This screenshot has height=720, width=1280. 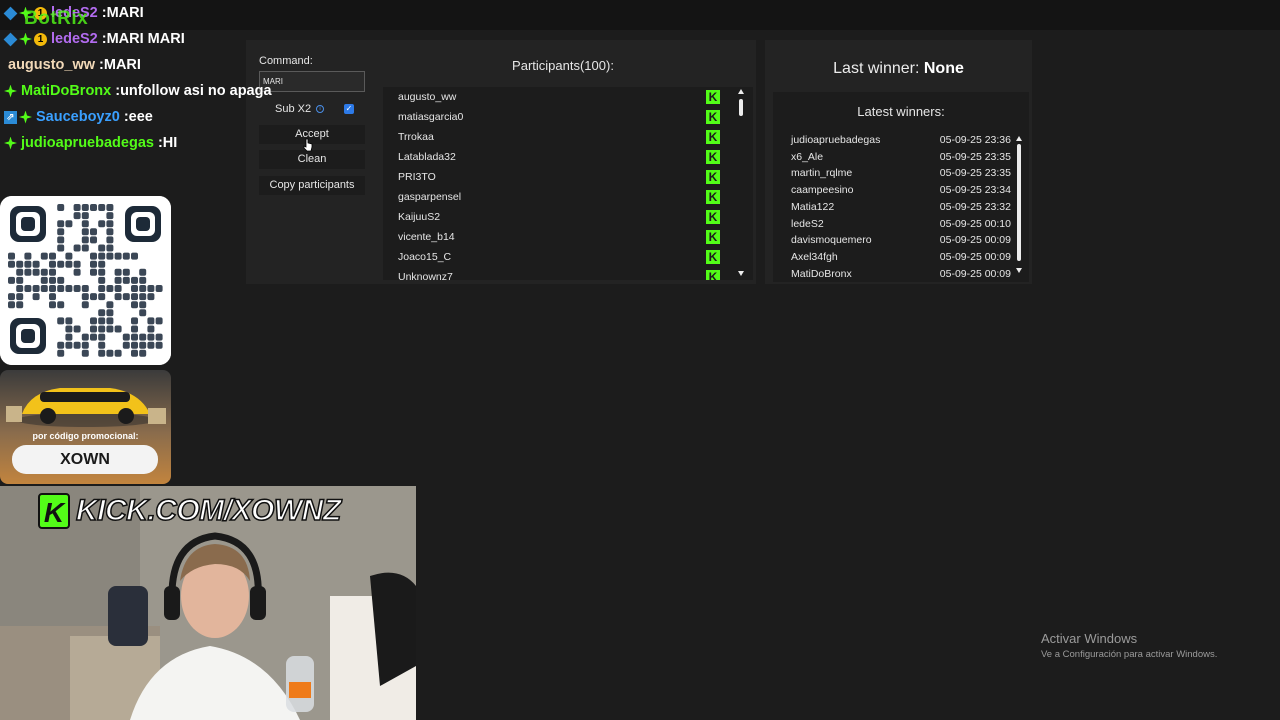 What do you see at coordinates (150, 91) in the screenshot?
I see `chat-message: MatiDoBronx: unfollow asi no apaga` at bounding box center [150, 91].